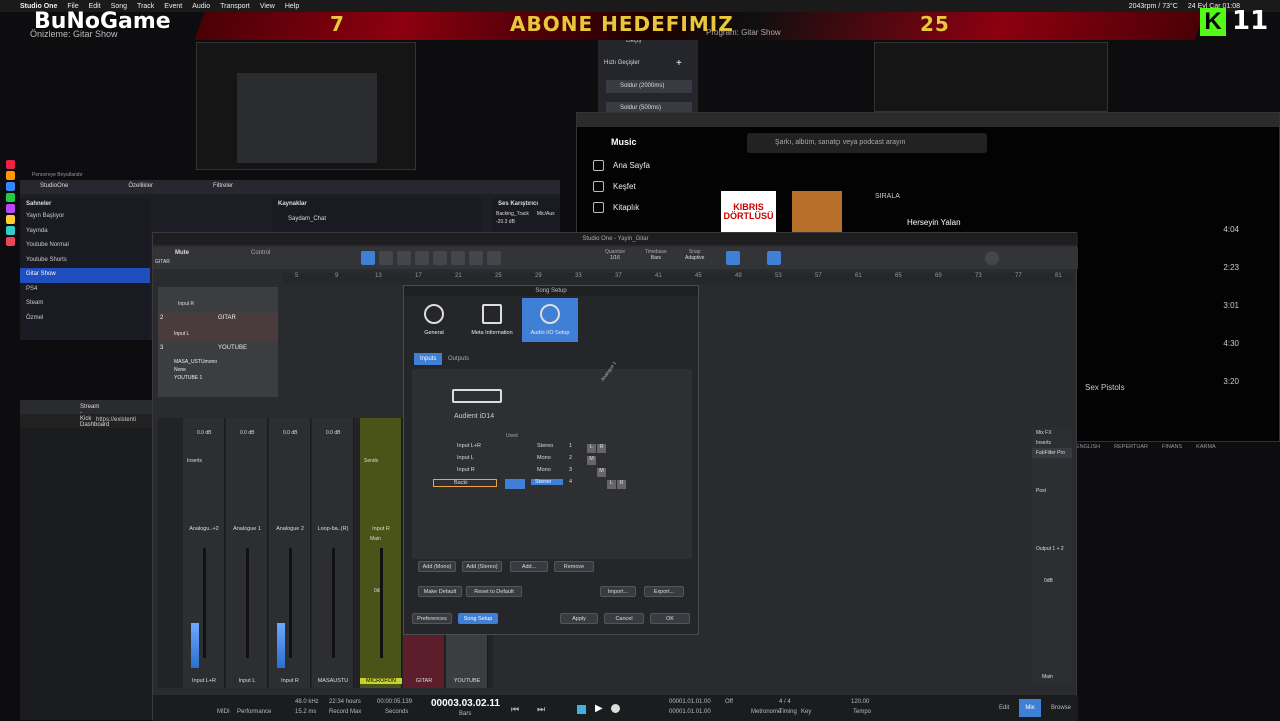 The height and width of the screenshot is (721, 1280). What do you see at coordinates (290, 553) in the screenshot?
I see `mixer-channel: 0.0 dB Analogue 2 Input R` at bounding box center [290, 553].